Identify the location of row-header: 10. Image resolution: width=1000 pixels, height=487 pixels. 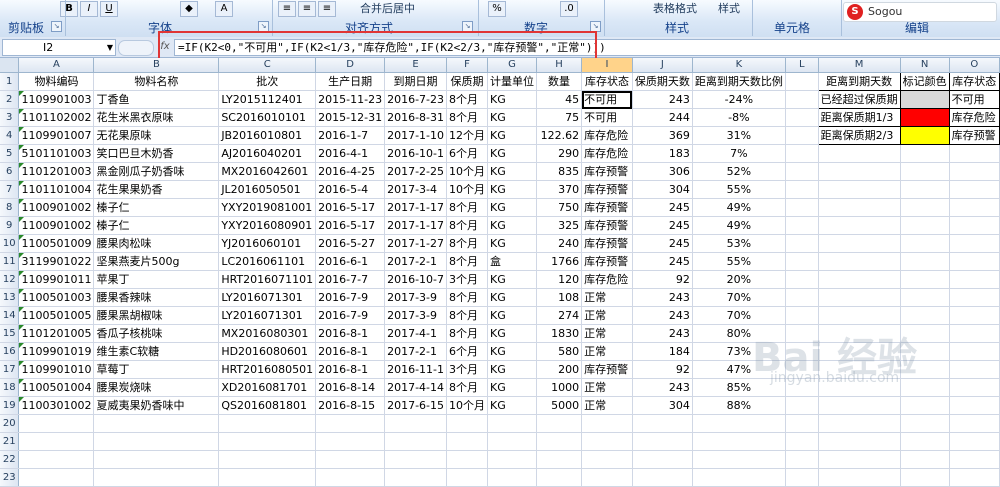
(10, 243).